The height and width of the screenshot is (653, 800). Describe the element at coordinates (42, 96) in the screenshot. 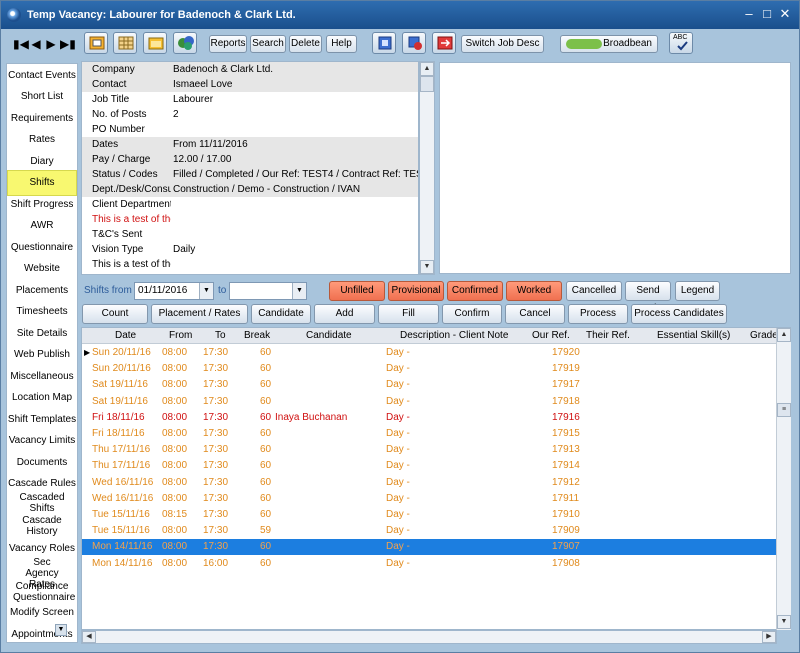

I see `nav-short-list: Short List` at that location.